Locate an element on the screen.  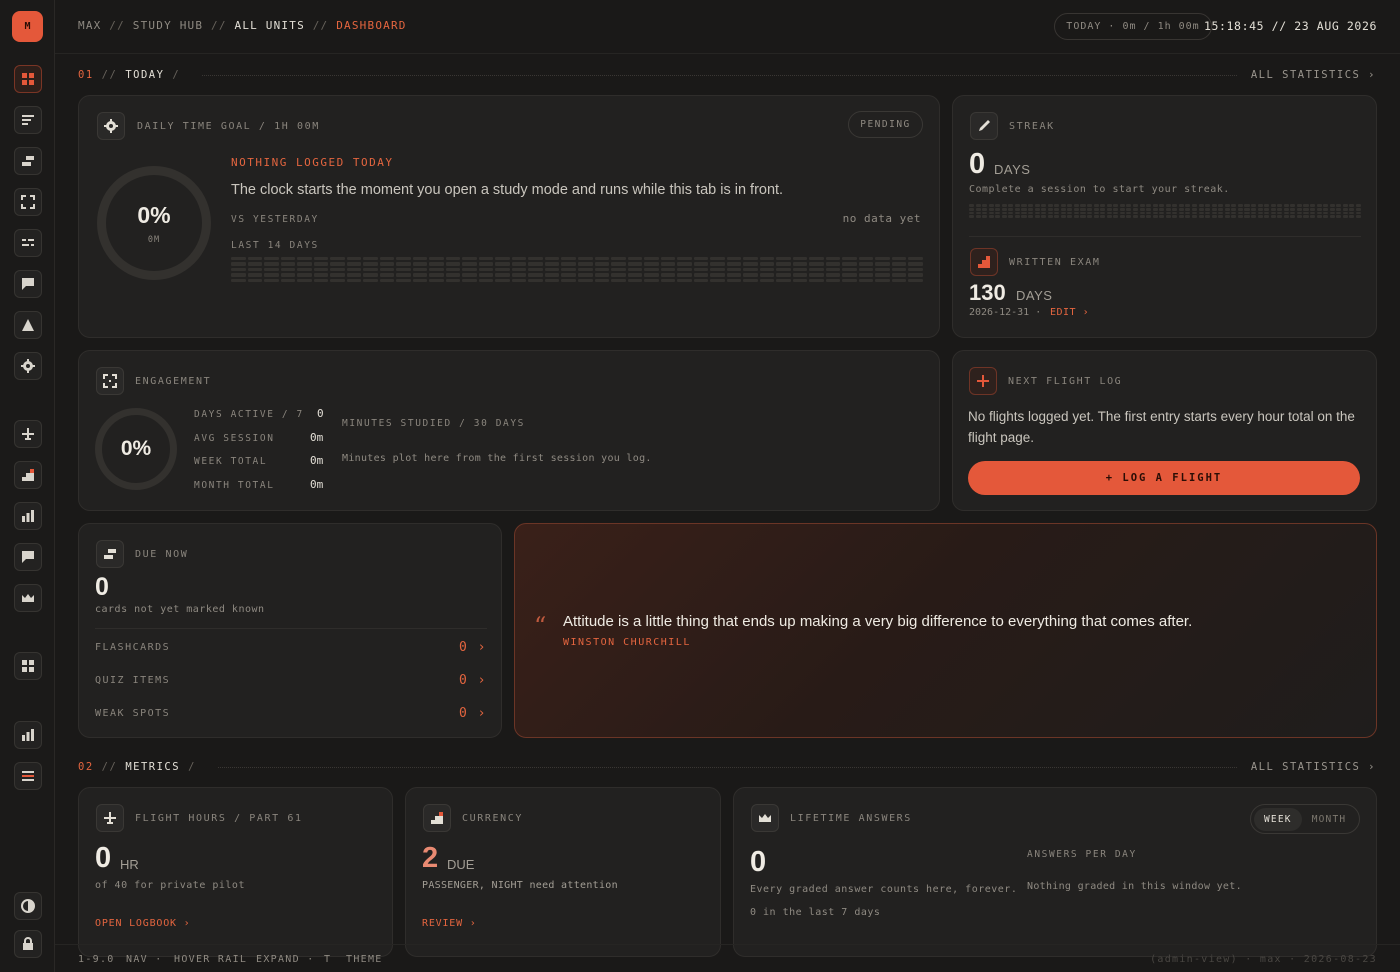
rail-flashcards-button is located at coordinates (28, 161).